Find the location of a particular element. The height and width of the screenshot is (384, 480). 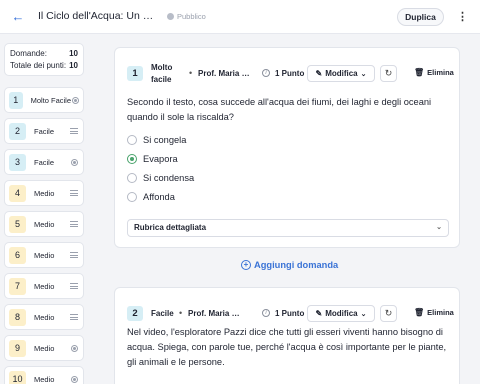

question-number: 2 is located at coordinates (135, 313).